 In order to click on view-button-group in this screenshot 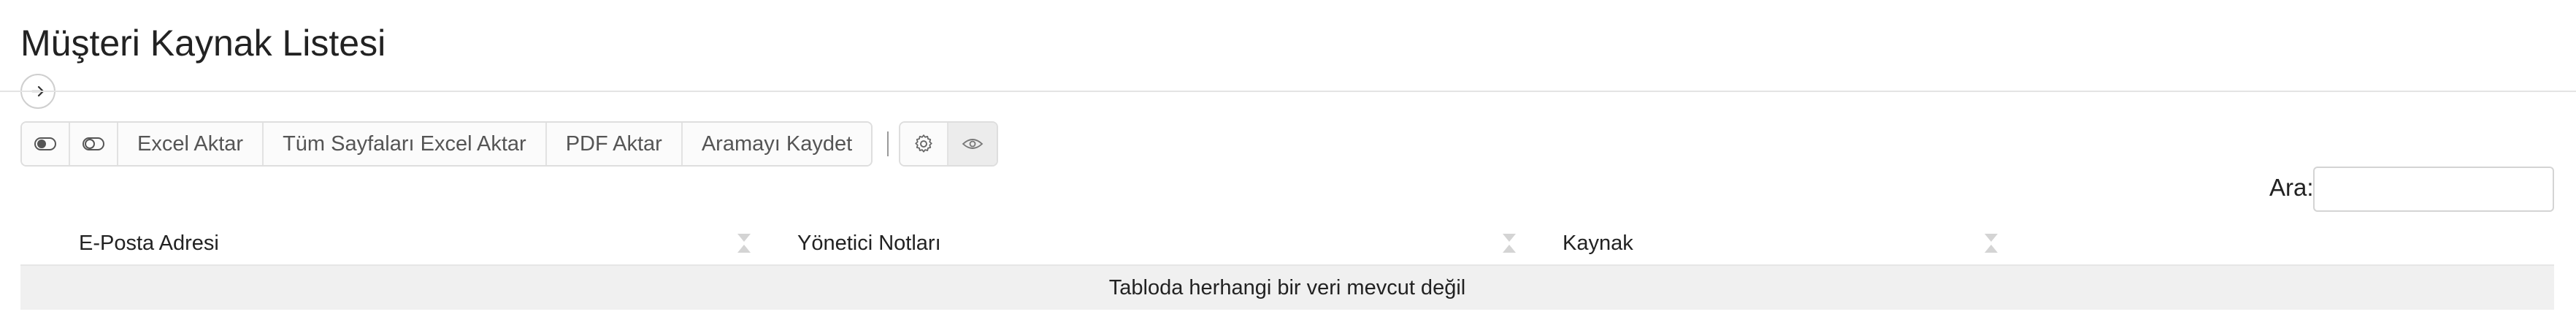, I will do `click(949, 144)`.